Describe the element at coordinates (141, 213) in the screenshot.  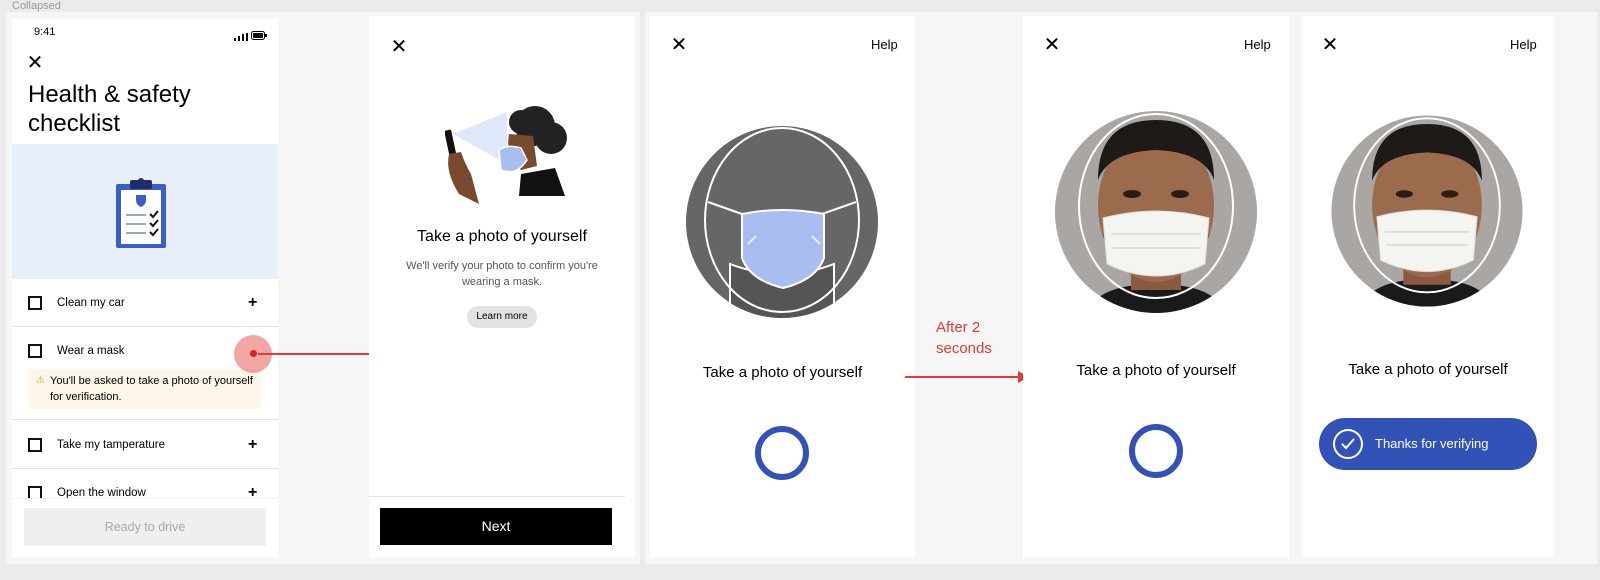
I see `clipboard-icon` at that location.